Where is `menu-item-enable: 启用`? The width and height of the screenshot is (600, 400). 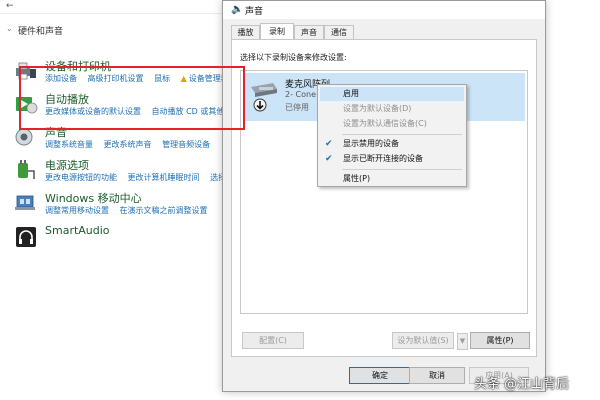
menu-item-enable: 启用 is located at coordinates (392, 94).